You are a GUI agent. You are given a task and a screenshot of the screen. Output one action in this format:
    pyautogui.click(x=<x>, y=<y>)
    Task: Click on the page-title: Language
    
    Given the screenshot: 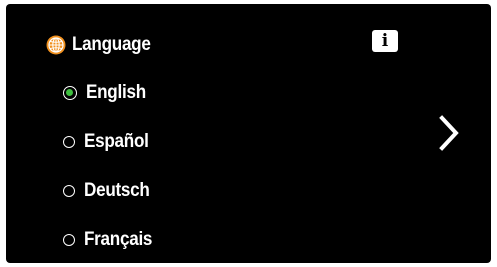 What is the action you would take?
    pyautogui.click(x=111, y=44)
    